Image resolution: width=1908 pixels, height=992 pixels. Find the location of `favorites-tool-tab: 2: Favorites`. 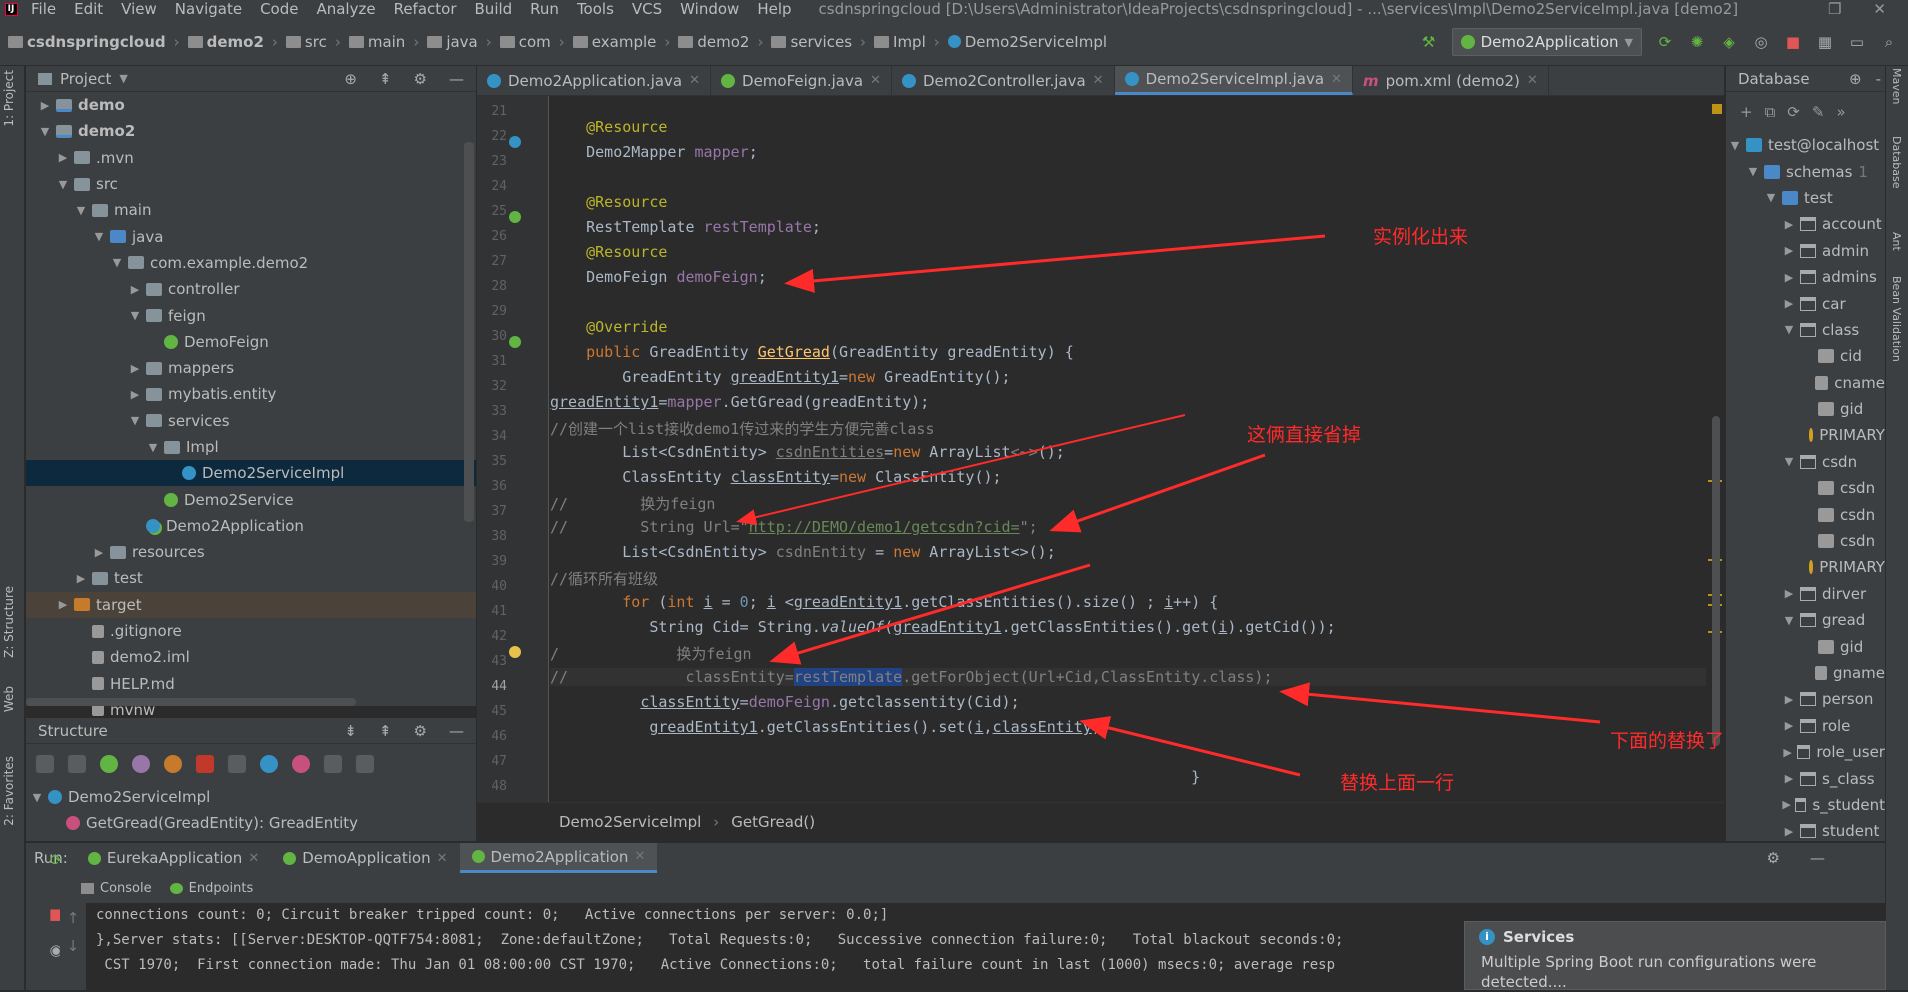

favorites-tool-tab: 2: Favorites is located at coordinates (9, 791).